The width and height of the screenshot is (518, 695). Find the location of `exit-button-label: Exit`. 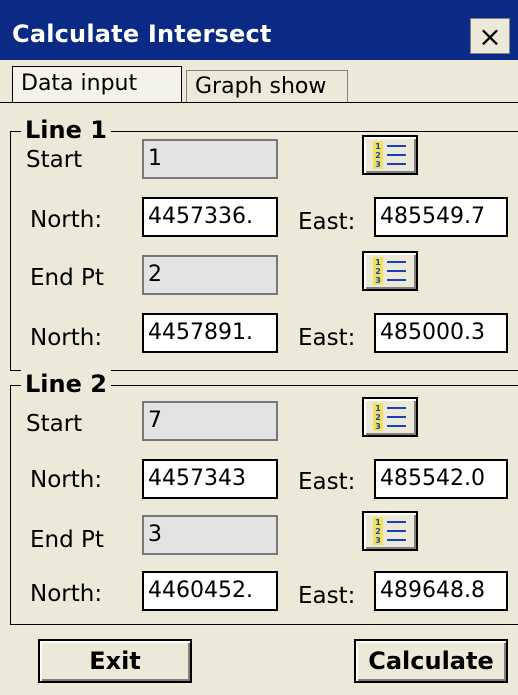

exit-button-label: Exit is located at coordinates (115, 661).